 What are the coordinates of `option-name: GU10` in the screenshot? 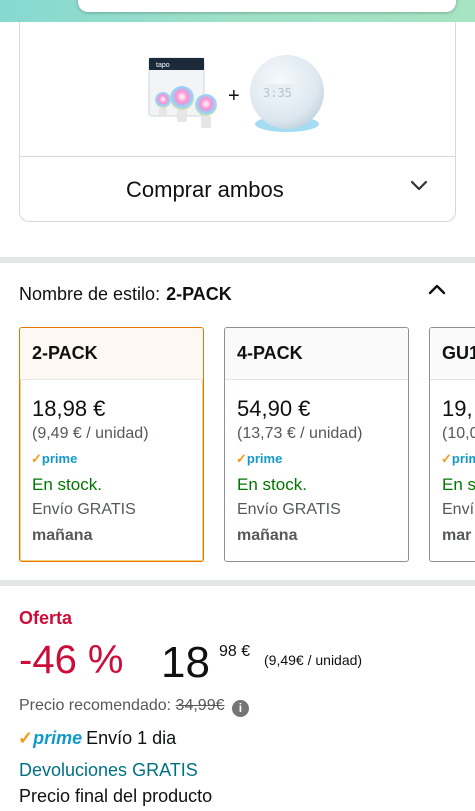 It's located at (452, 354).